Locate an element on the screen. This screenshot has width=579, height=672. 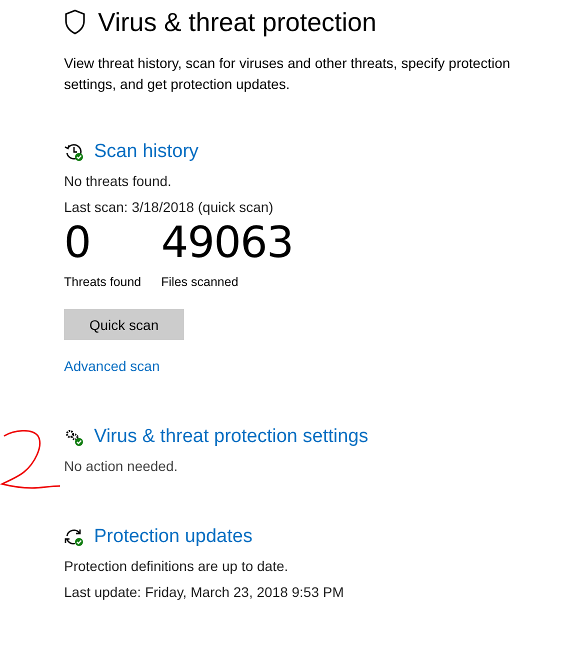
section-heading: Protection updates is located at coordinates (173, 537).